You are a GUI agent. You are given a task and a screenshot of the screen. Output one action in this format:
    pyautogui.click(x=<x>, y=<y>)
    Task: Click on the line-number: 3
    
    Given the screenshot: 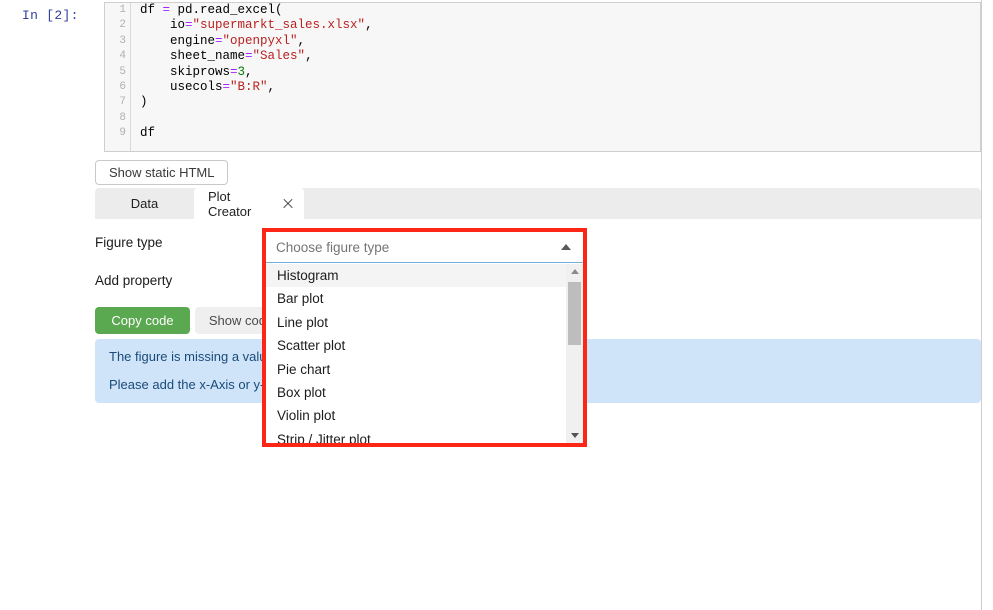 What is the action you would take?
    pyautogui.click(x=122, y=40)
    